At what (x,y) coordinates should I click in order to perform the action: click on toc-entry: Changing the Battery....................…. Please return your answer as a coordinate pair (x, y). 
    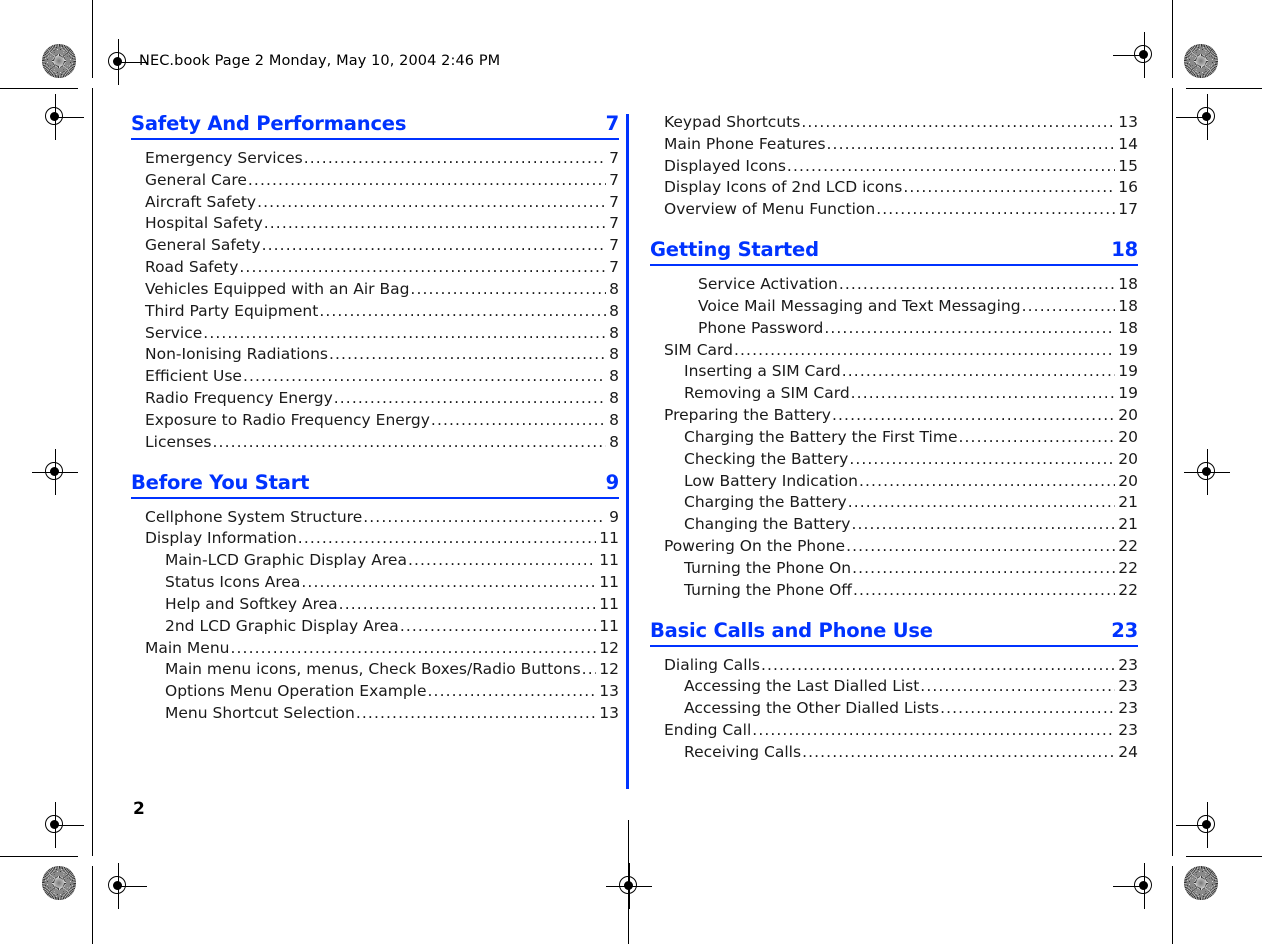
    Looking at the image, I should click on (911, 525).